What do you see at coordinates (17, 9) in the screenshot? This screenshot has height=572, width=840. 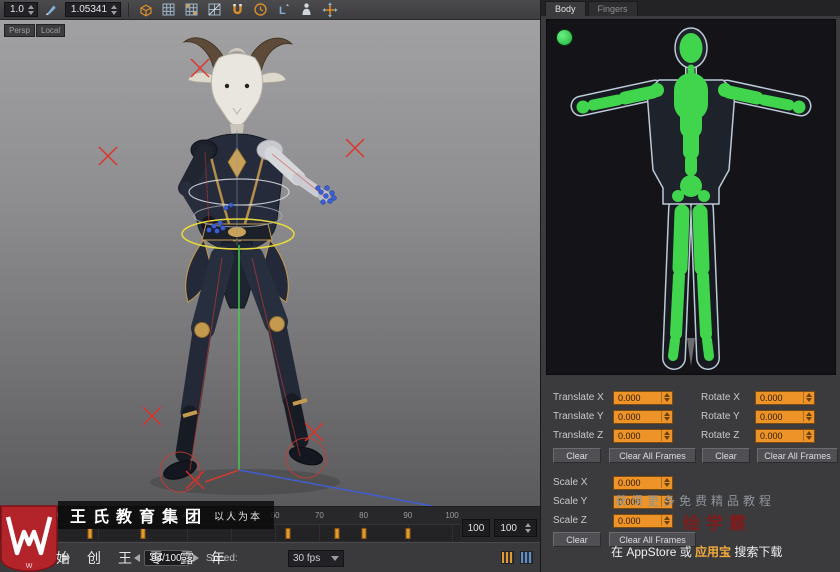 I see `scale-stepper-value: 1.0` at bounding box center [17, 9].